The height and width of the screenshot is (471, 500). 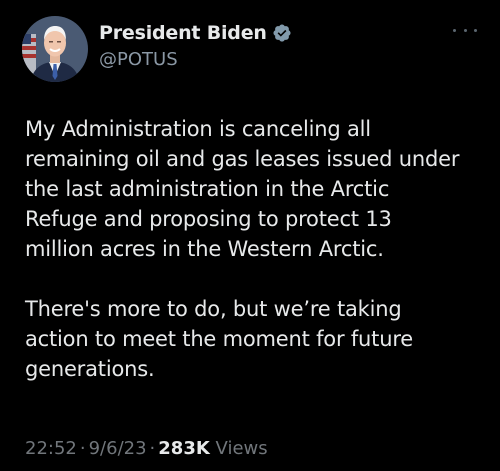 I want to click on tweet-meta: 22:52 · 9/6/23 · 283K Views, so click(x=146, y=448).